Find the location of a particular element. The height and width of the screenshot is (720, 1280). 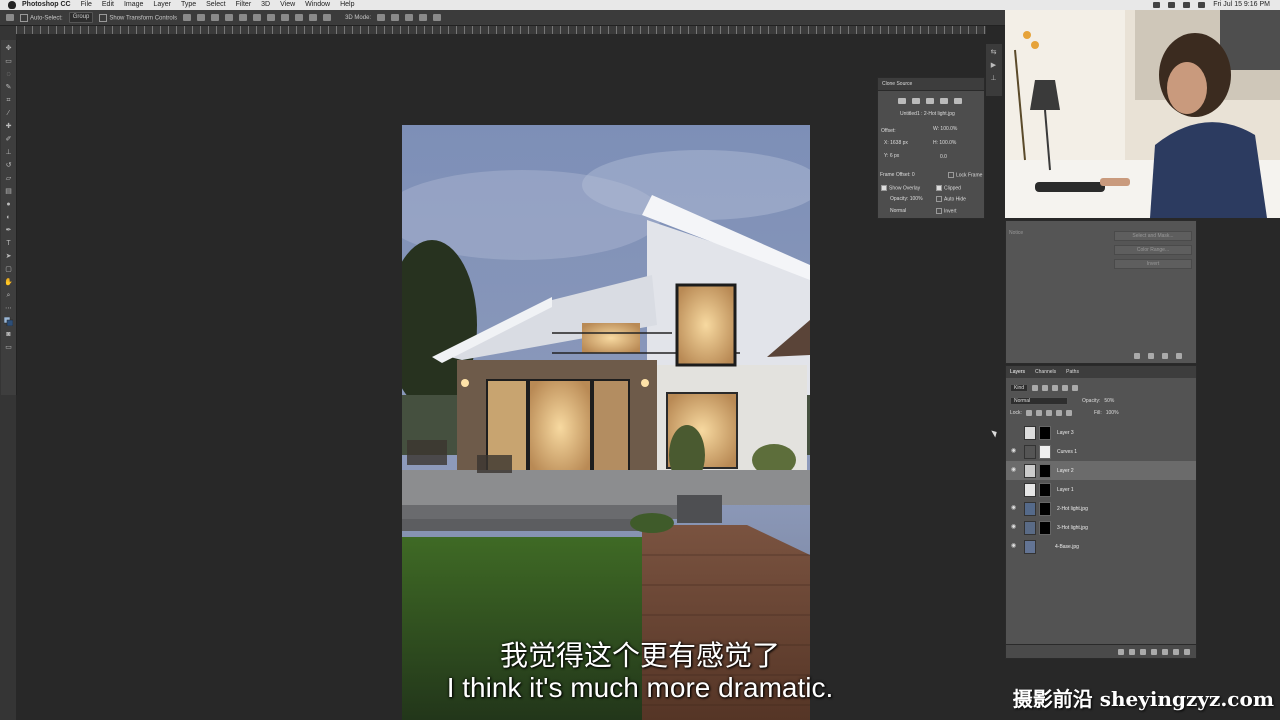

eyedropper-tool-icon: ⁄ is located at coordinates (8, 113).